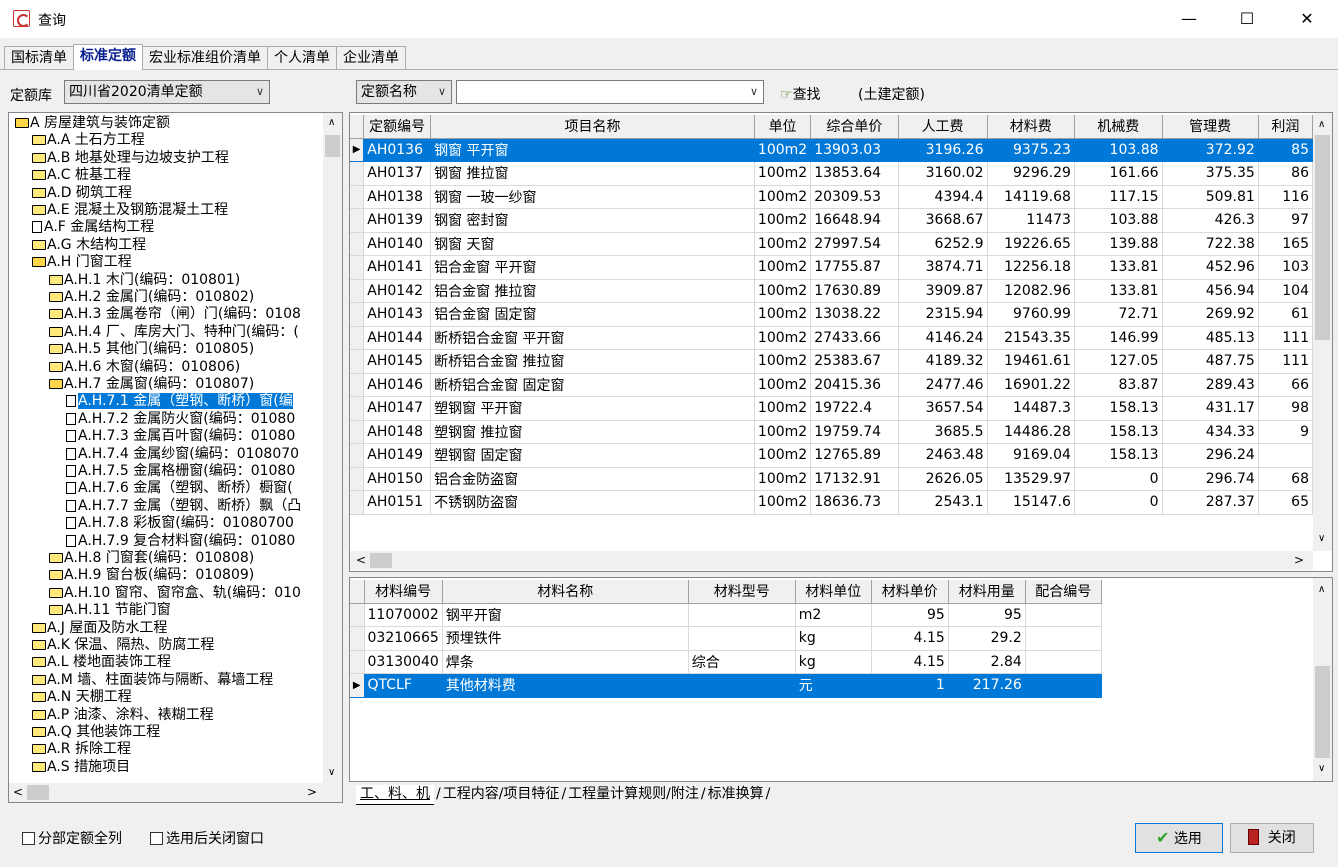 The image size is (1338, 867). What do you see at coordinates (833, 685) in the screenshot?
I see `table-cell: 元` at bounding box center [833, 685].